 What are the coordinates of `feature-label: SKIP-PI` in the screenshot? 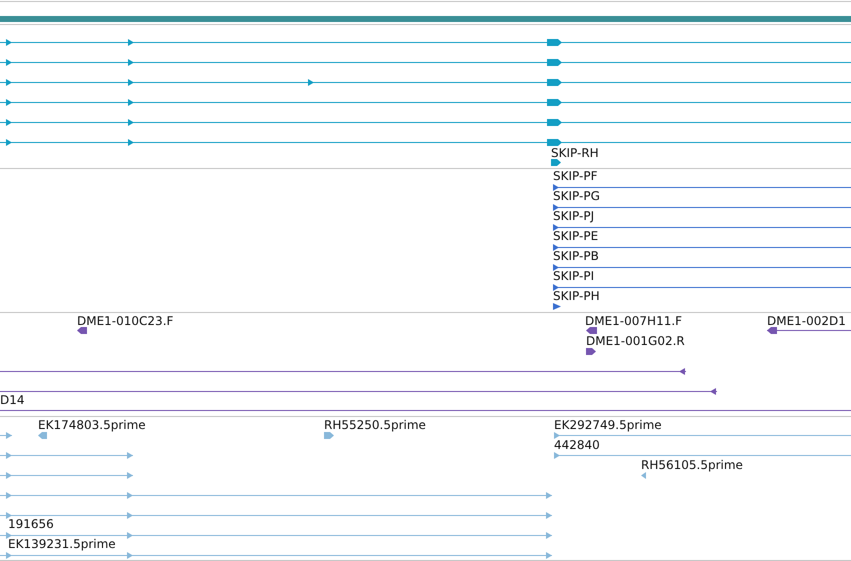 It's located at (573, 276).